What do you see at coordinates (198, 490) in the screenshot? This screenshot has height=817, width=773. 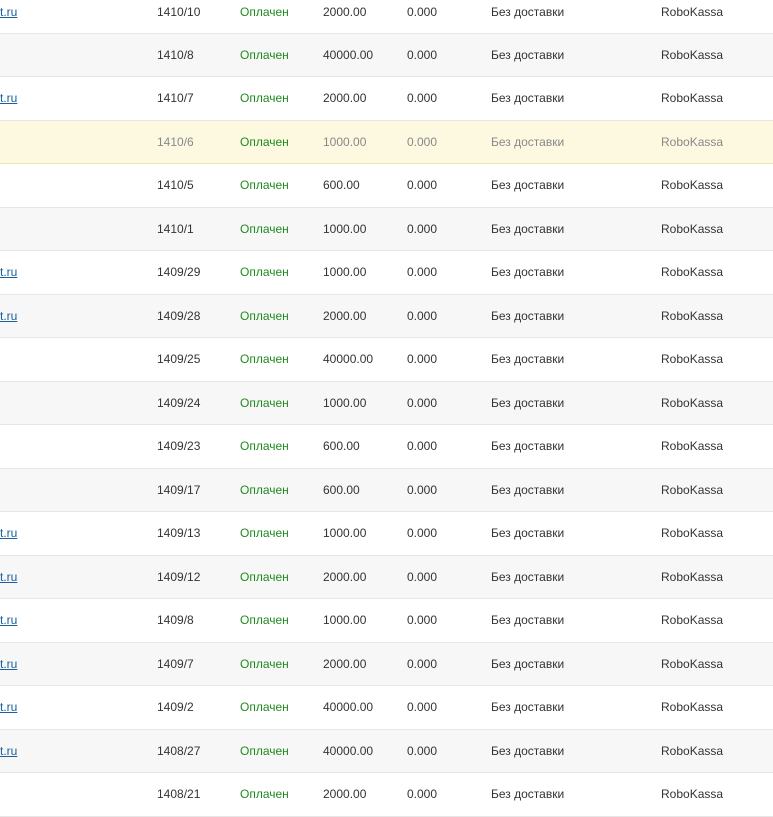 I see `order-number-cell: 1409/17` at bounding box center [198, 490].